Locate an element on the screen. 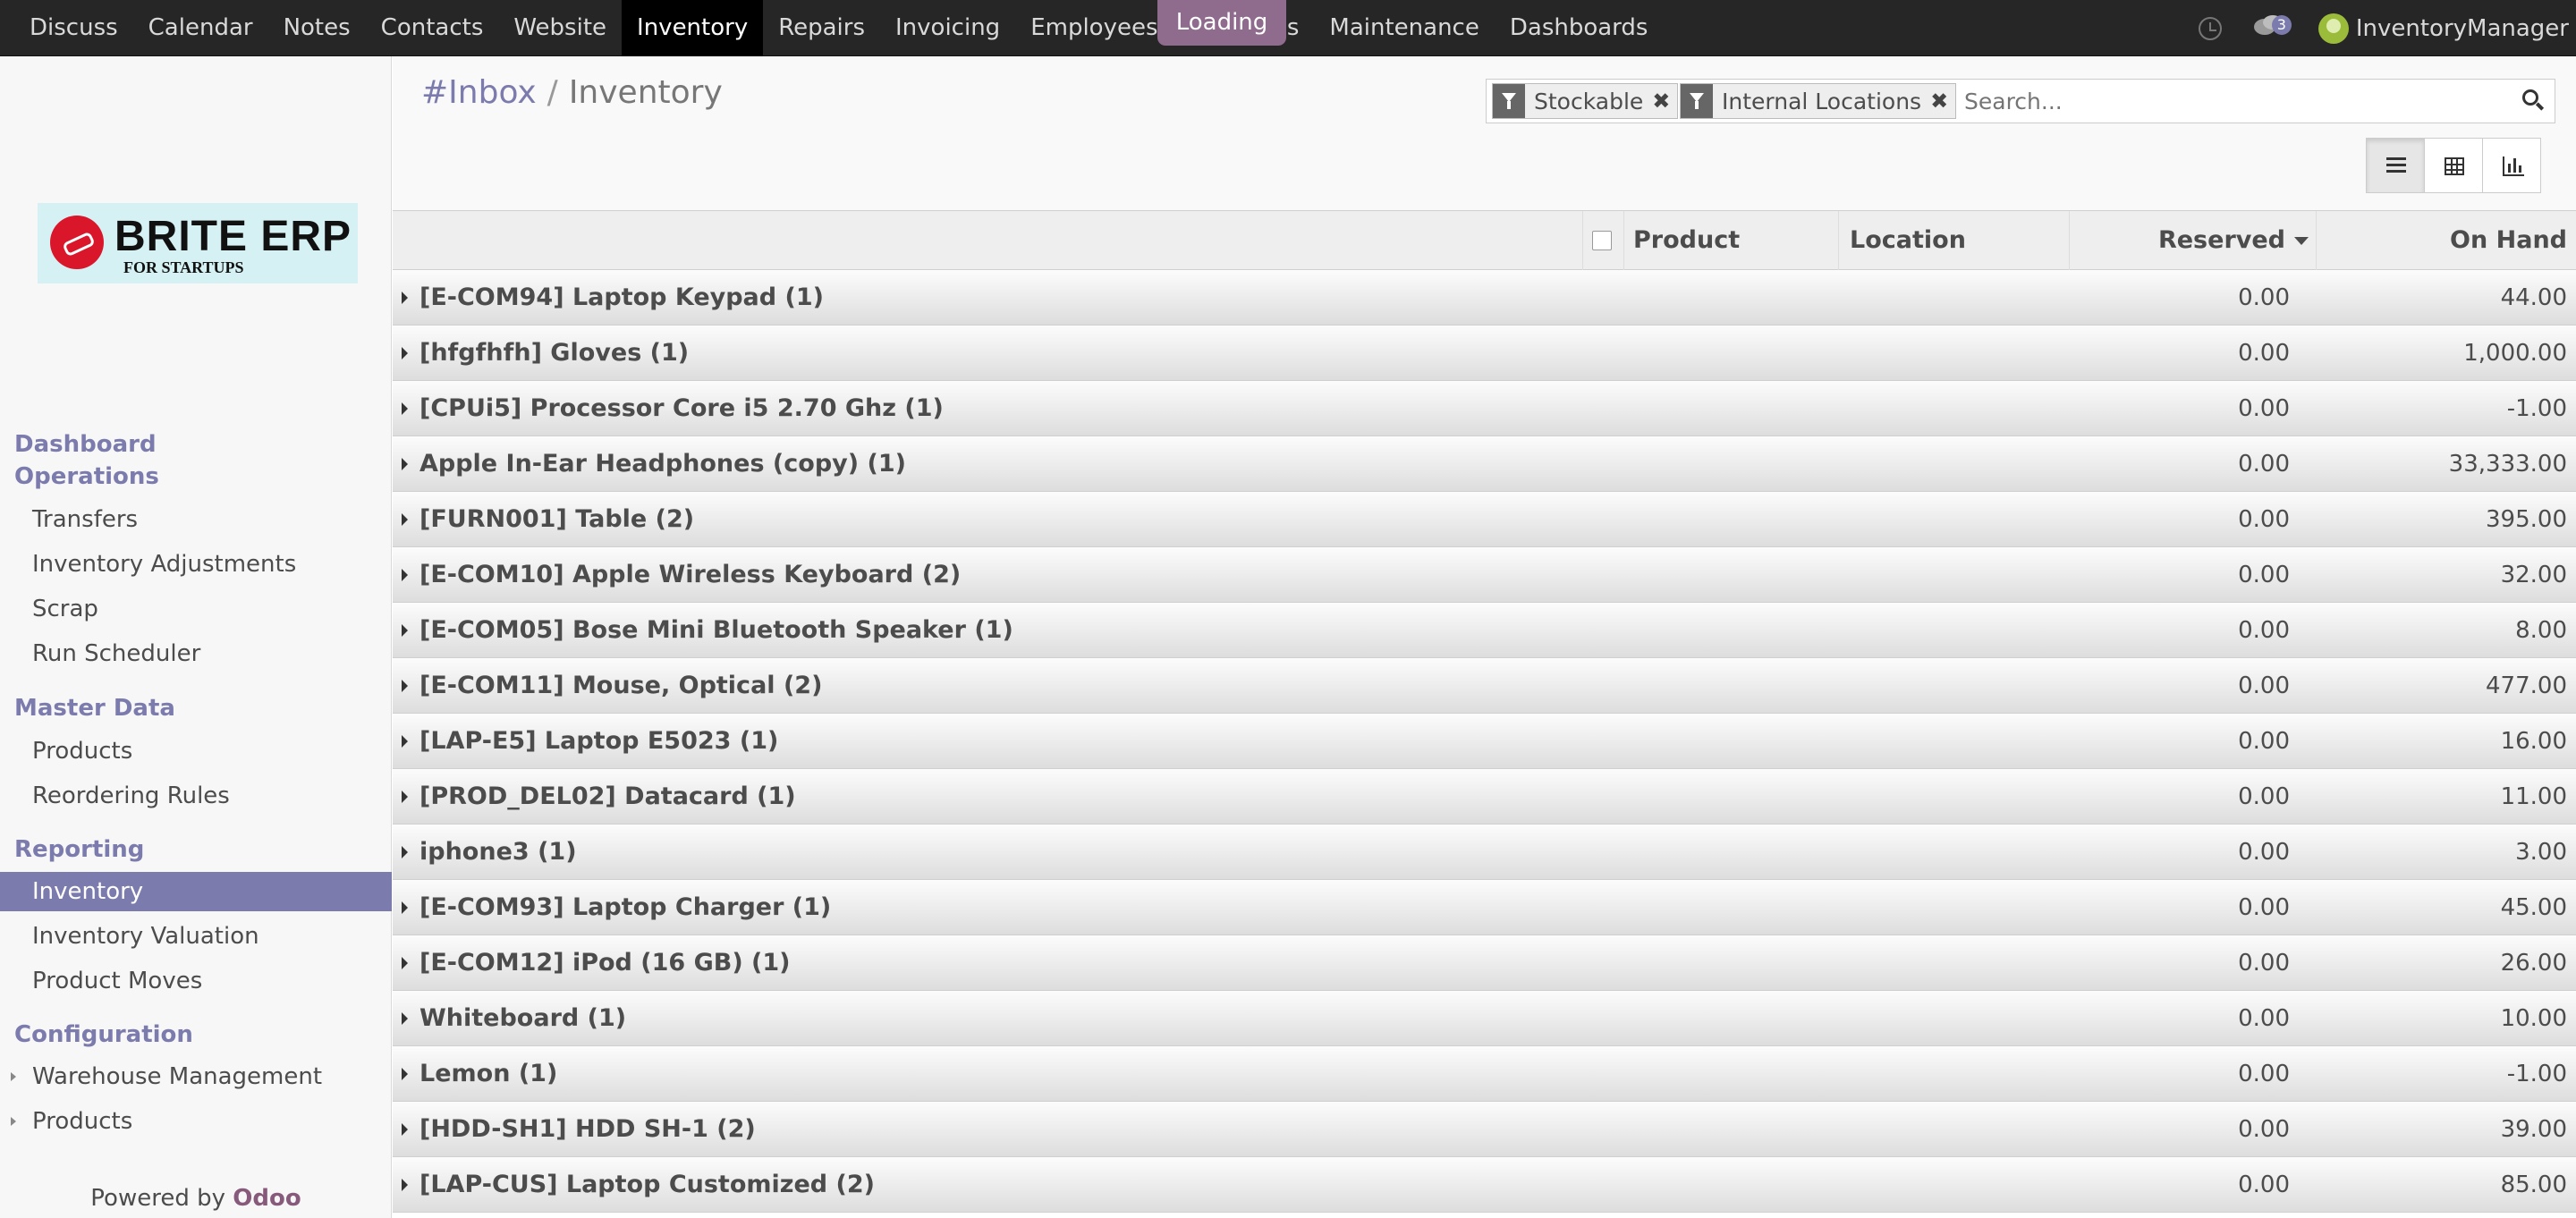  search-icon is located at coordinates (2533, 100).